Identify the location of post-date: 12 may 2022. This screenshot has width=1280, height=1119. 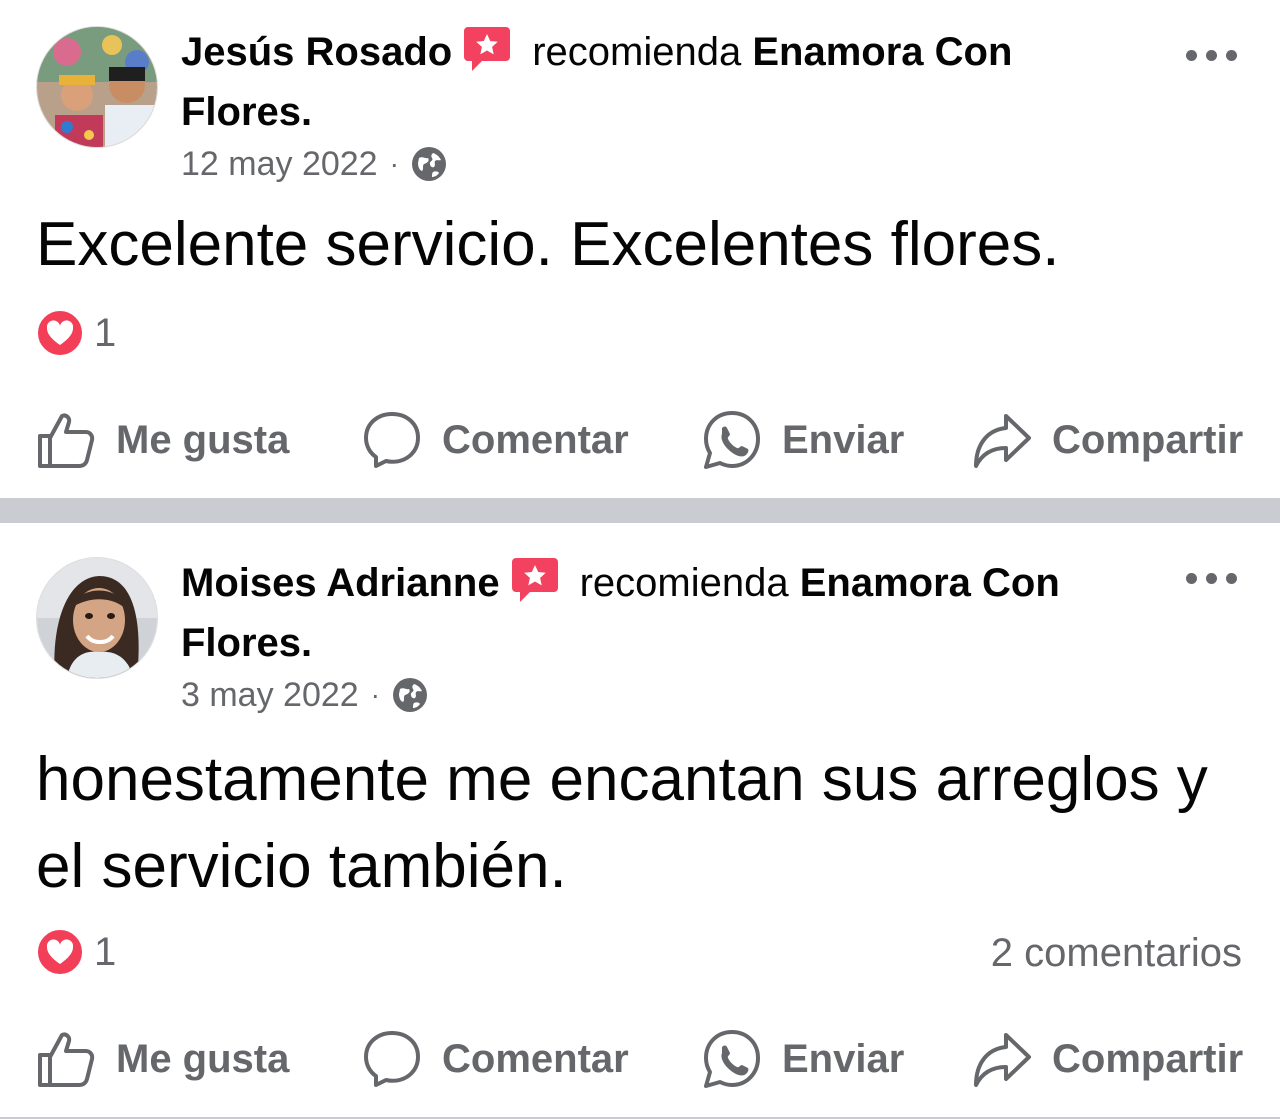
(279, 164).